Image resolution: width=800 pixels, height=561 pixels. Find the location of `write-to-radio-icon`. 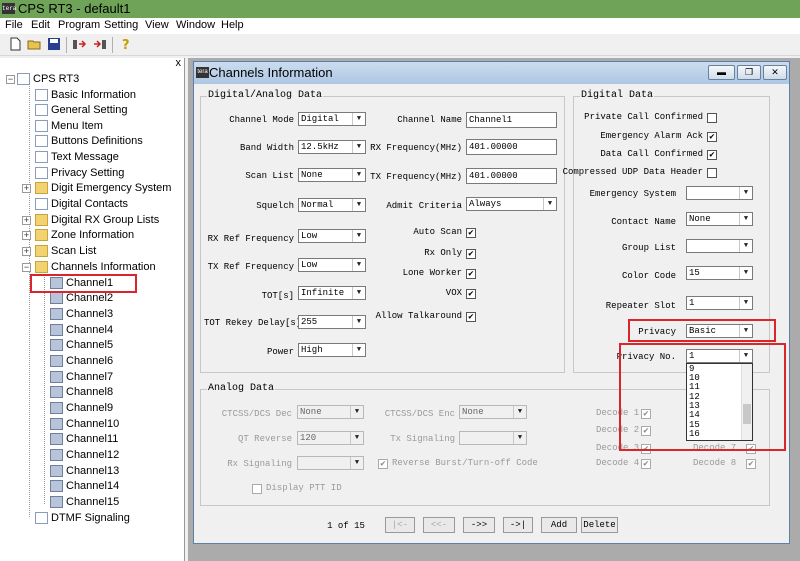

write-to-radio-icon is located at coordinates (99, 44).